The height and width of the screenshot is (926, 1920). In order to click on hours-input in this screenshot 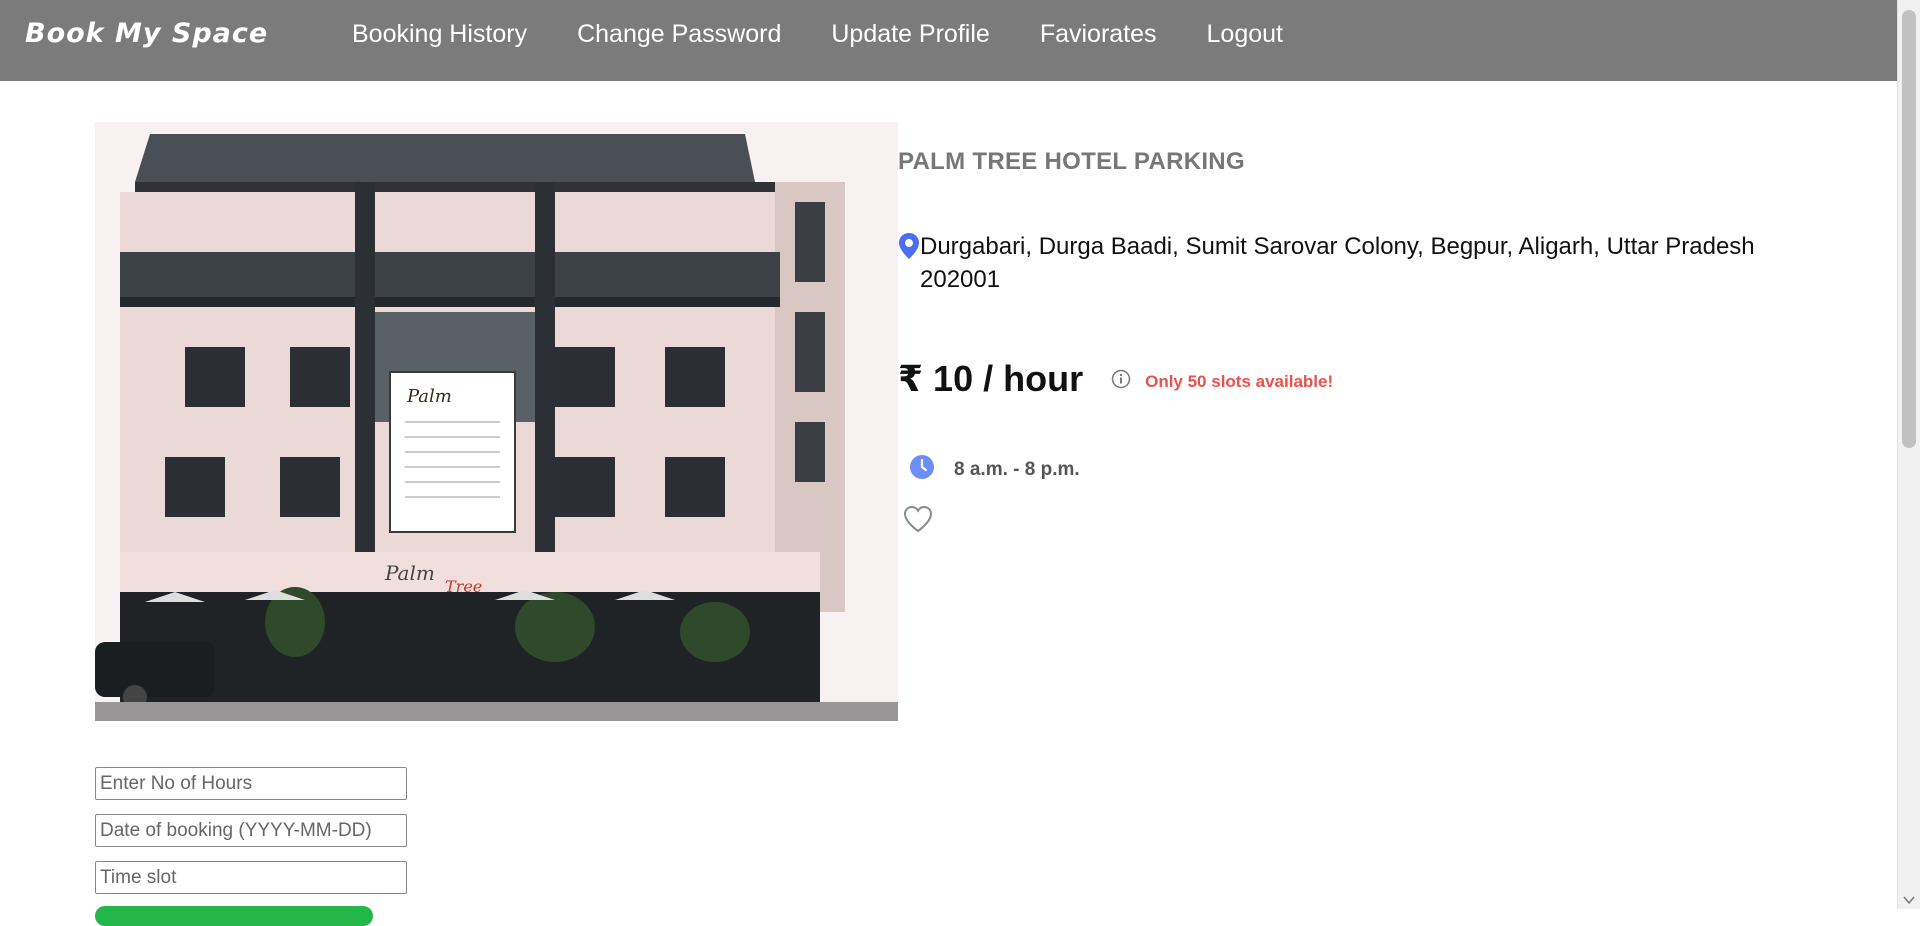, I will do `click(251, 783)`.